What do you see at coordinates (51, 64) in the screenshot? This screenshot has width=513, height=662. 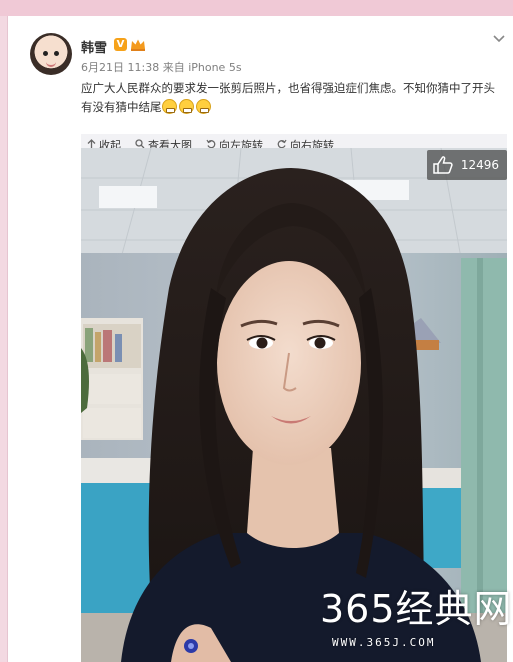 I see `avatar-mouth` at bounding box center [51, 64].